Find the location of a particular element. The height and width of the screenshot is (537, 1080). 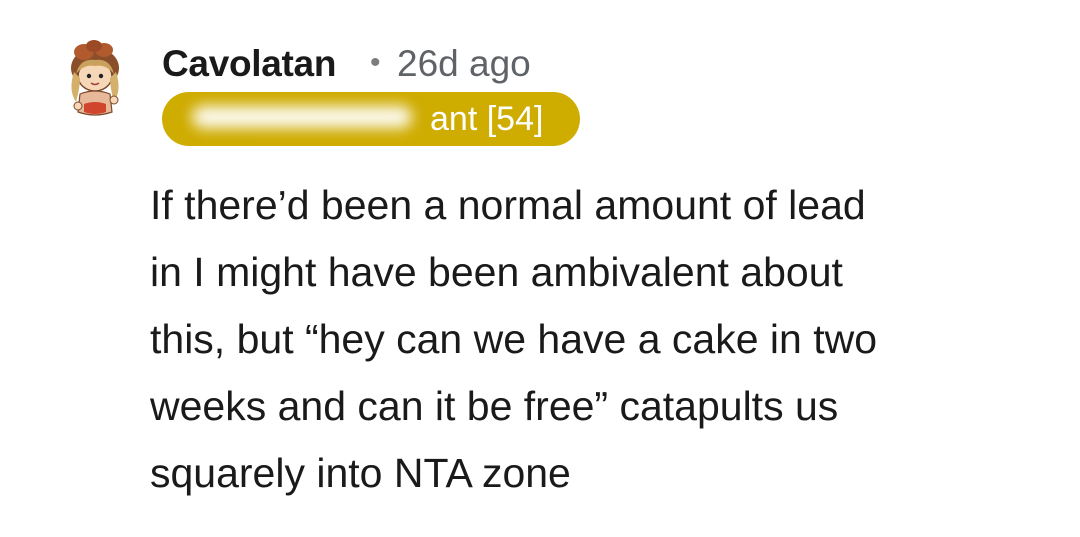

comment-timestamp: 26d ago is located at coordinates (464, 64).